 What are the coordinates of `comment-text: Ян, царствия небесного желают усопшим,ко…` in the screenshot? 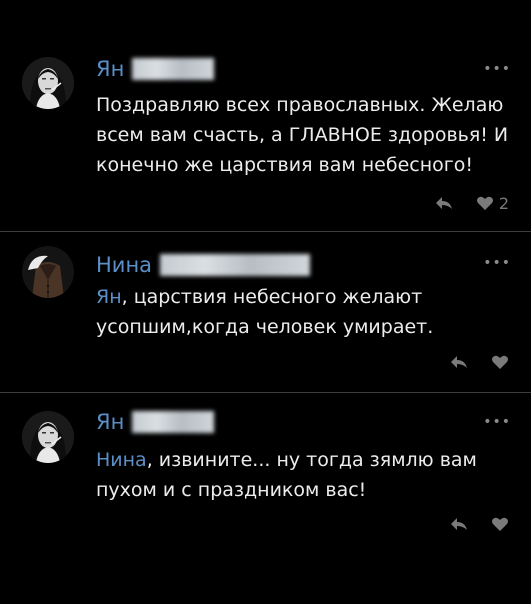 It's located at (265, 312).